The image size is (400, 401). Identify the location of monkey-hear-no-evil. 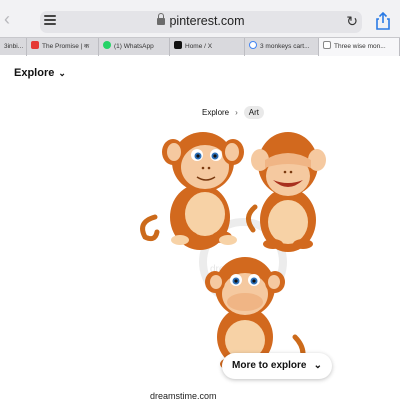
(192, 191).